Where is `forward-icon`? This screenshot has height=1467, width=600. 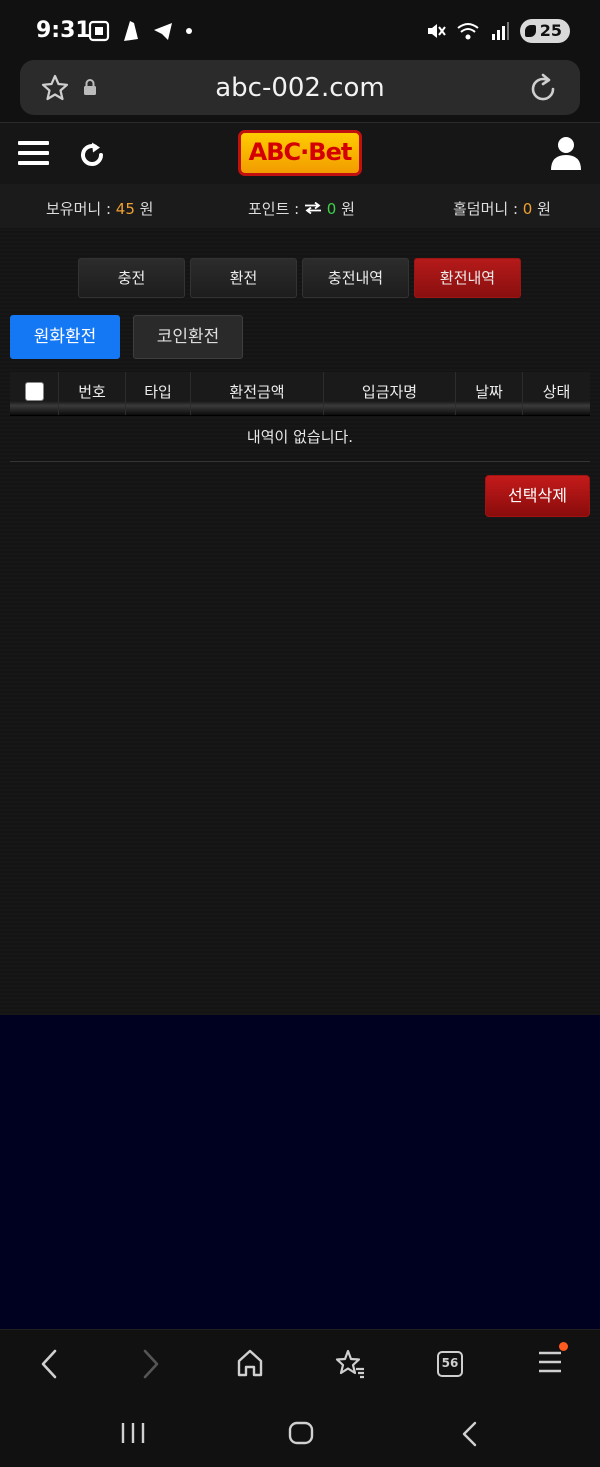 forward-icon is located at coordinates (151, 1364).